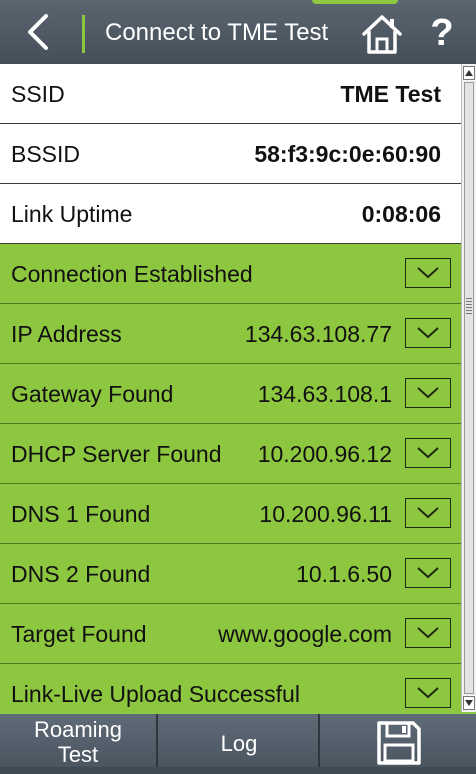  I want to click on roaming-test-label-line1: Roaming, so click(78, 729).